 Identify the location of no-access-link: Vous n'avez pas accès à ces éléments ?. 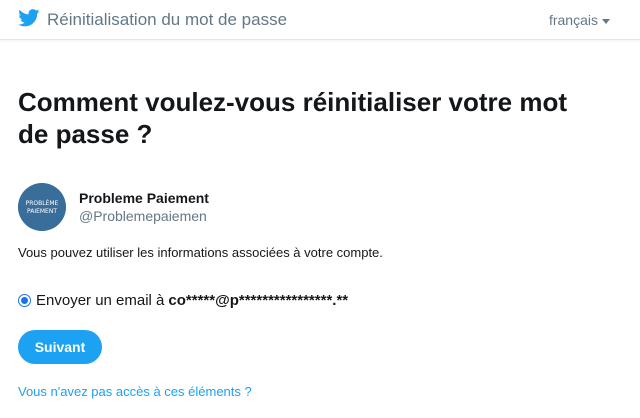
(135, 391).